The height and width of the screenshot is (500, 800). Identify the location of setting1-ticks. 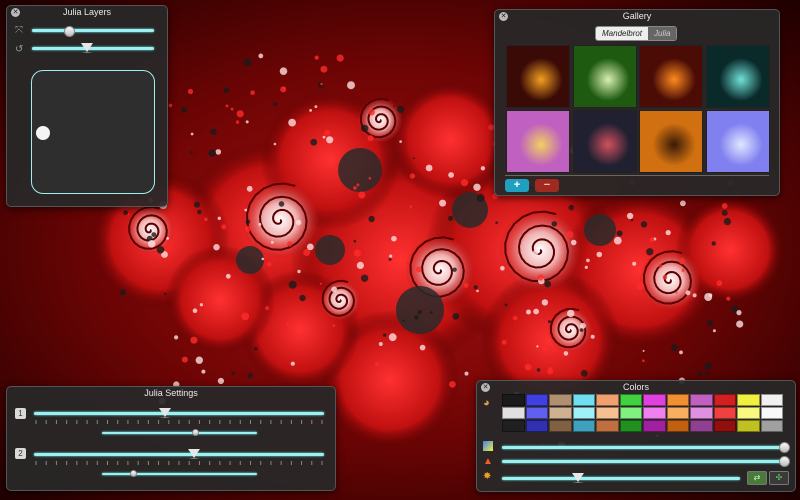
(179, 422).